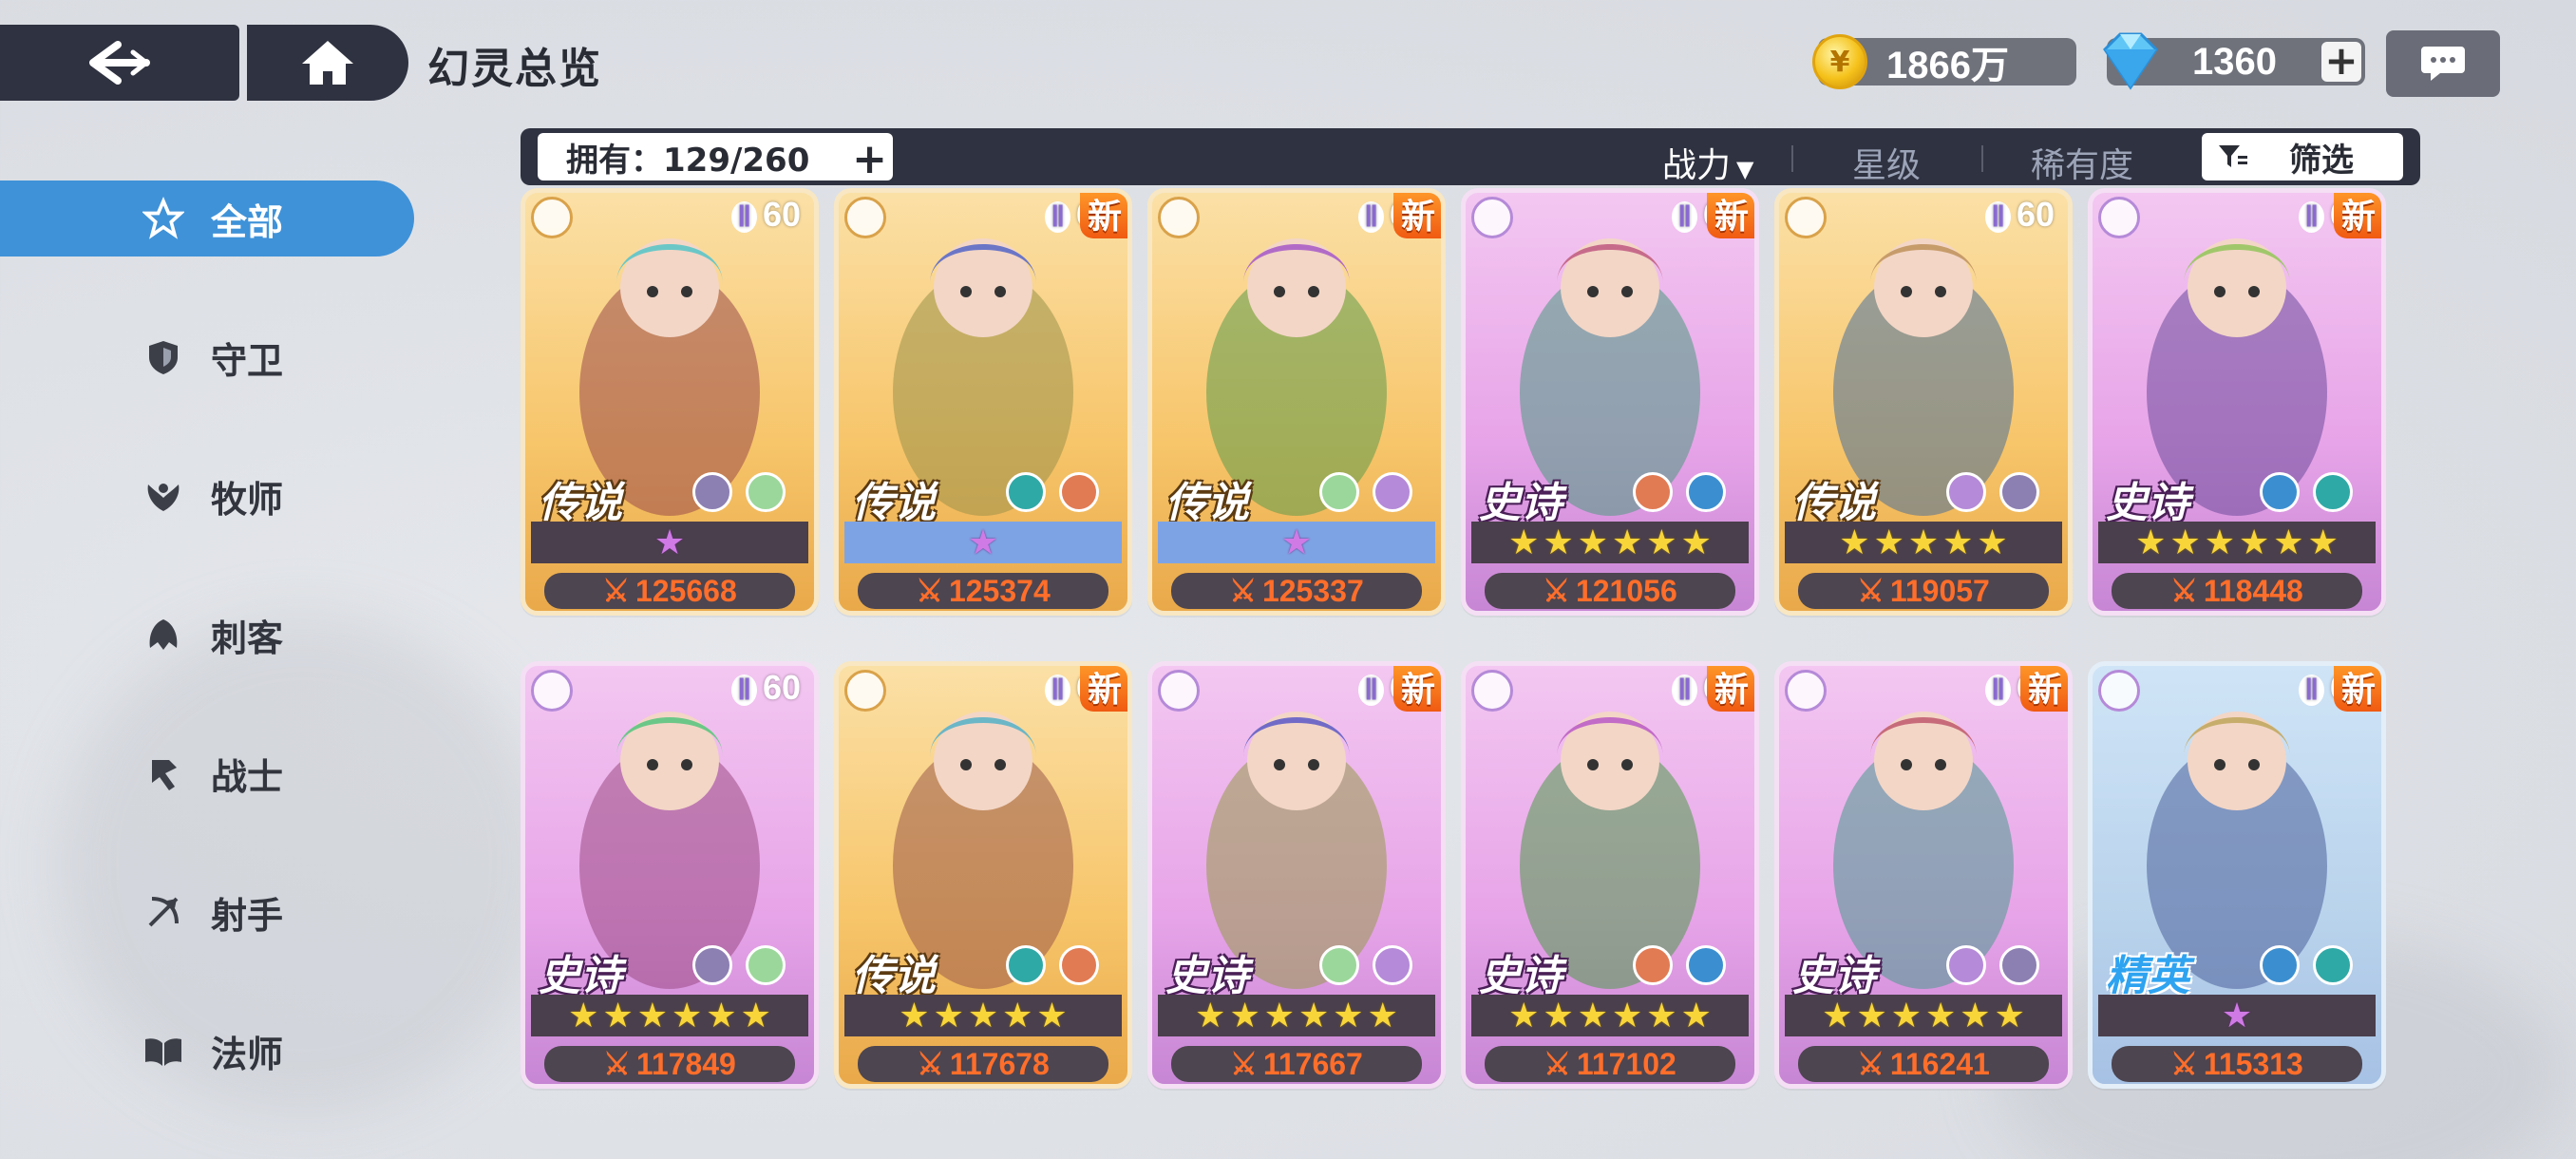 The height and width of the screenshot is (1159, 2576). I want to click on home-button, so click(327, 63).